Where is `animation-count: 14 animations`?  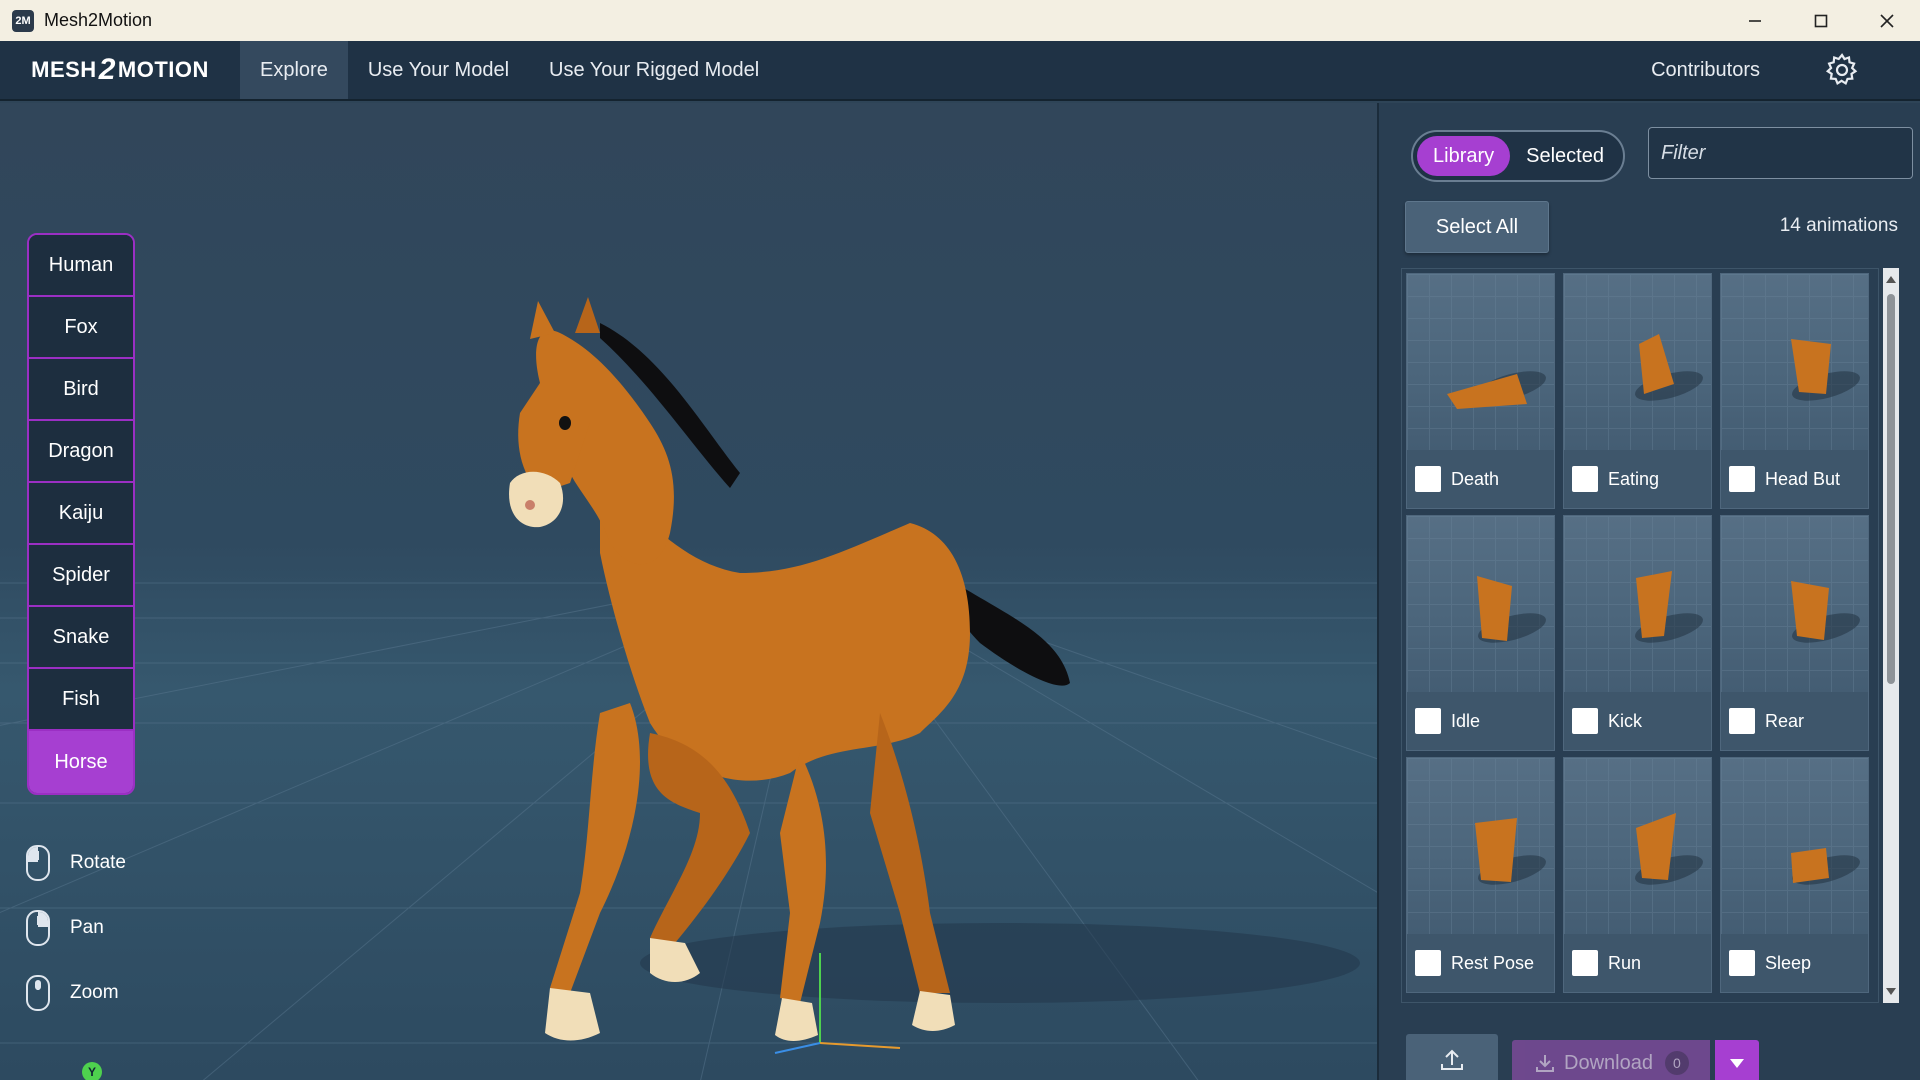 animation-count: 14 animations is located at coordinates (1838, 225).